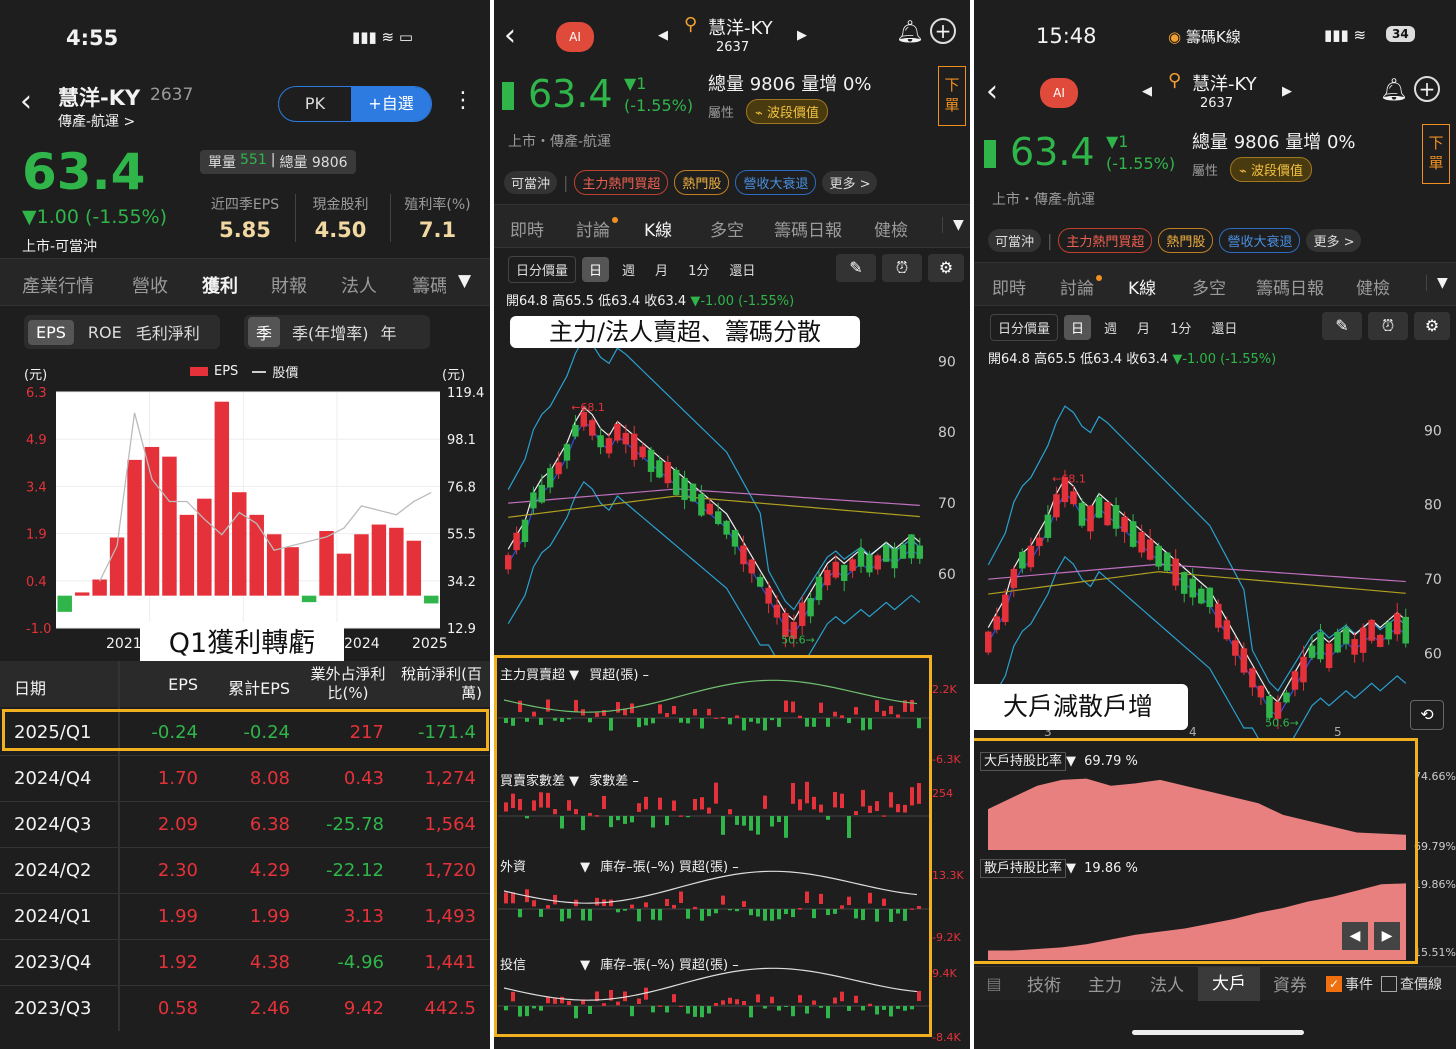 The image size is (1456, 1049). Describe the element at coordinates (315, 104) in the screenshot. I see `pk-button: PK` at that location.